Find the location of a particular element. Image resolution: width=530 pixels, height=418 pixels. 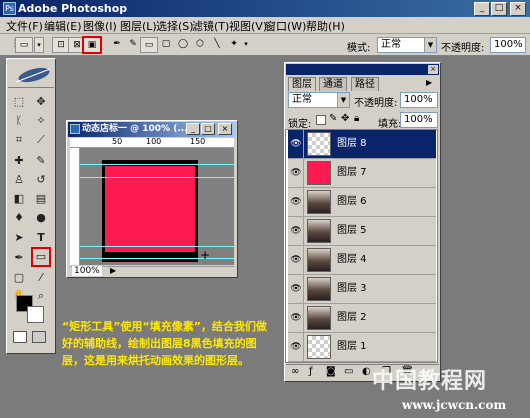

menu-filter: 滤镜(T) is located at coordinates (210, 26).